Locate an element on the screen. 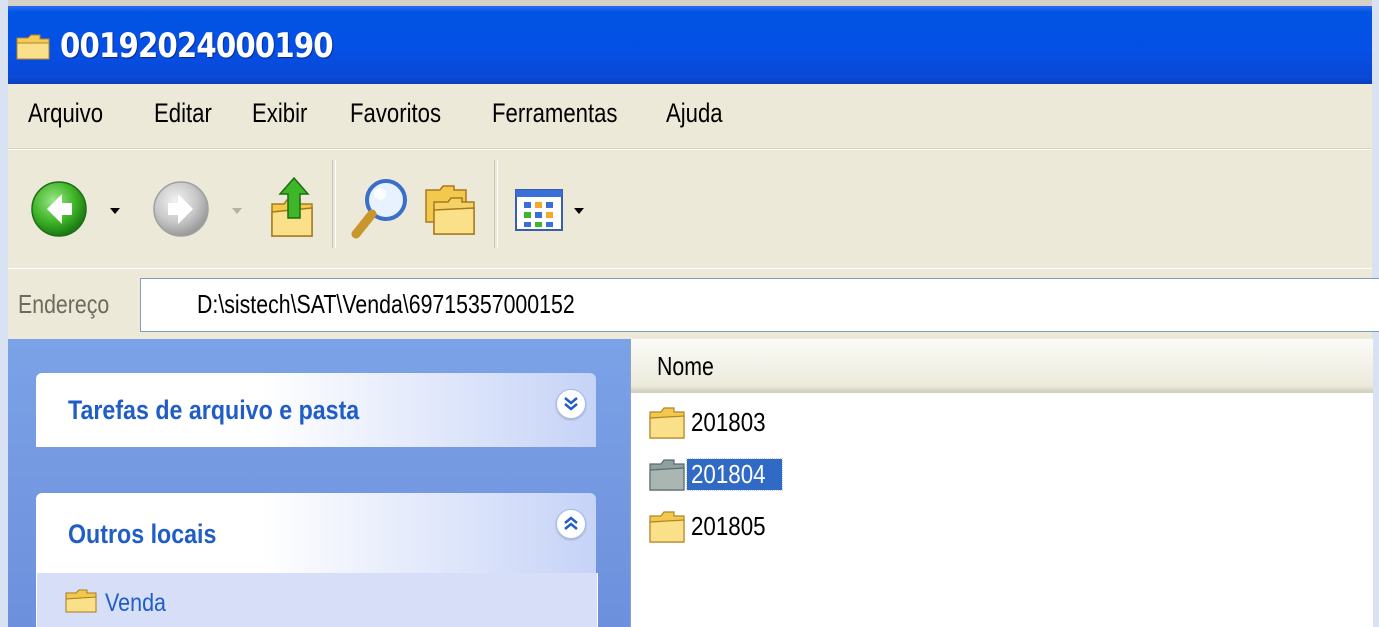 This screenshot has height=627, width=1379. menu-ajuda: Ajuda is located at coordinates (694, 113).